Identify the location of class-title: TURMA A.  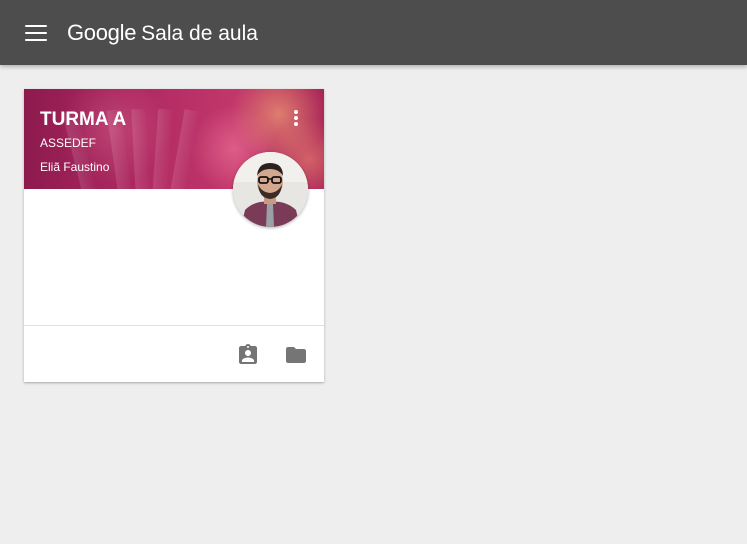
(83, 120).